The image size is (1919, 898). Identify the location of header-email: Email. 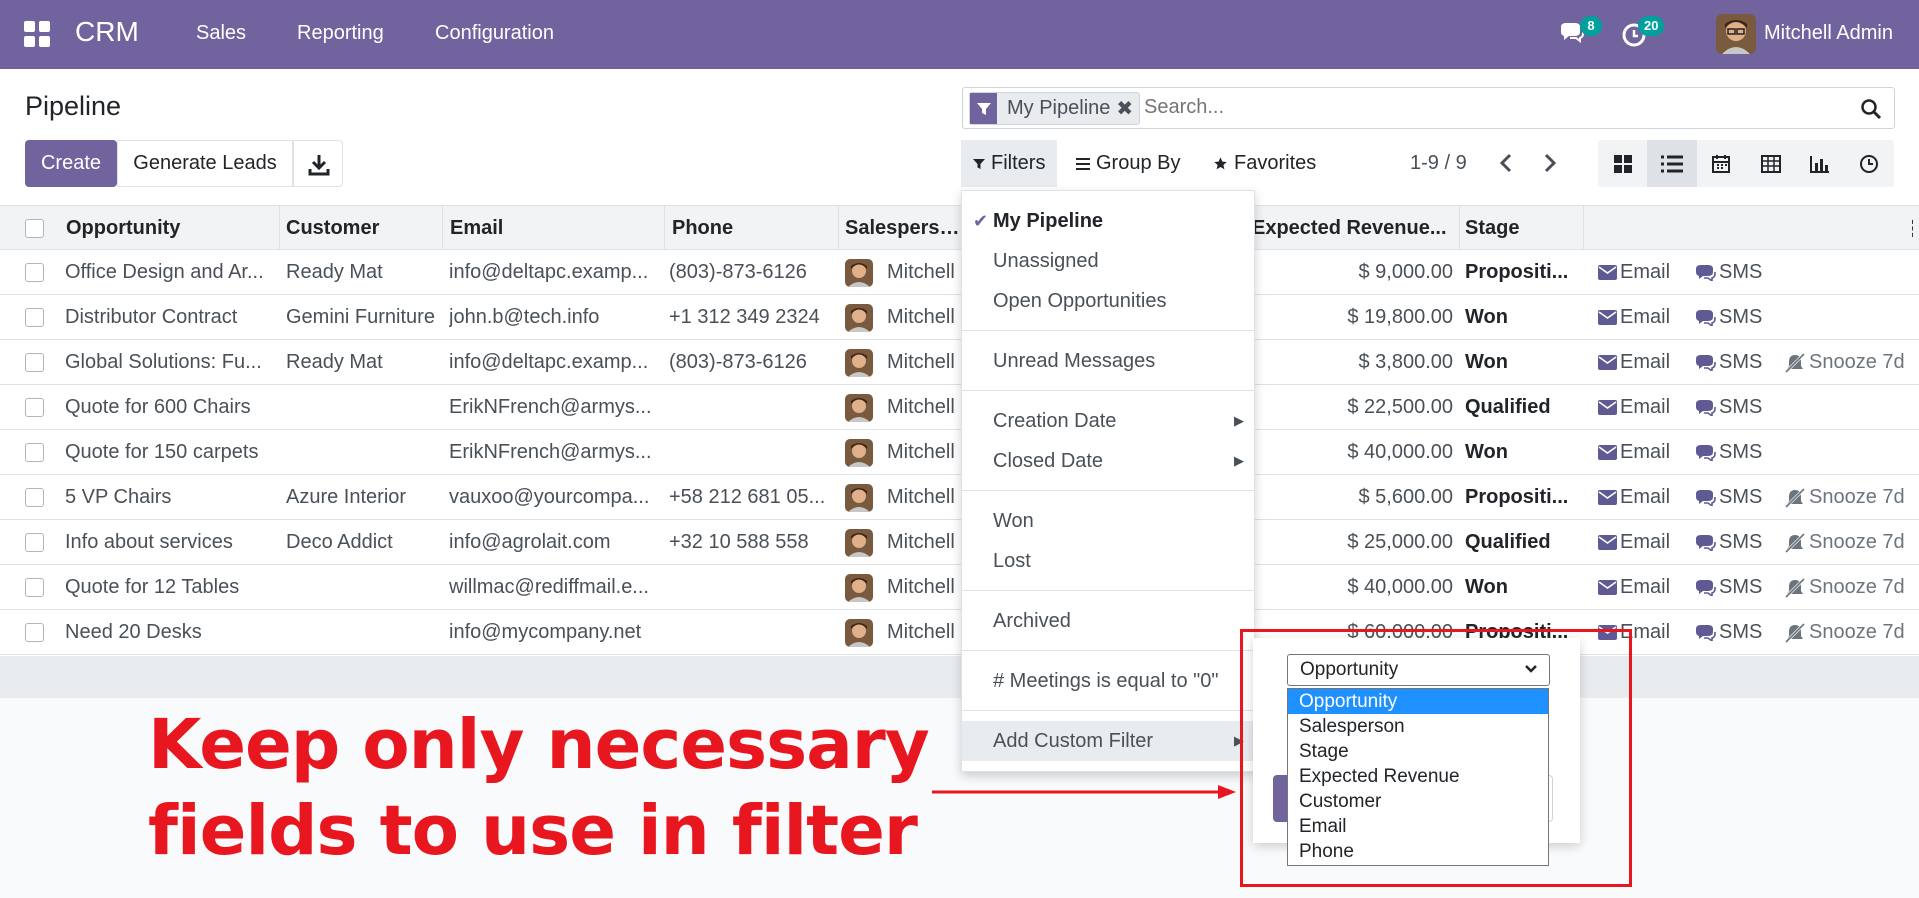
(555, 228).